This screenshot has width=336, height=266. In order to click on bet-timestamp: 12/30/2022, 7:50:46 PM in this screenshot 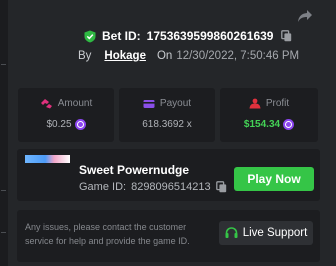, I will do `click(238, 56)`.